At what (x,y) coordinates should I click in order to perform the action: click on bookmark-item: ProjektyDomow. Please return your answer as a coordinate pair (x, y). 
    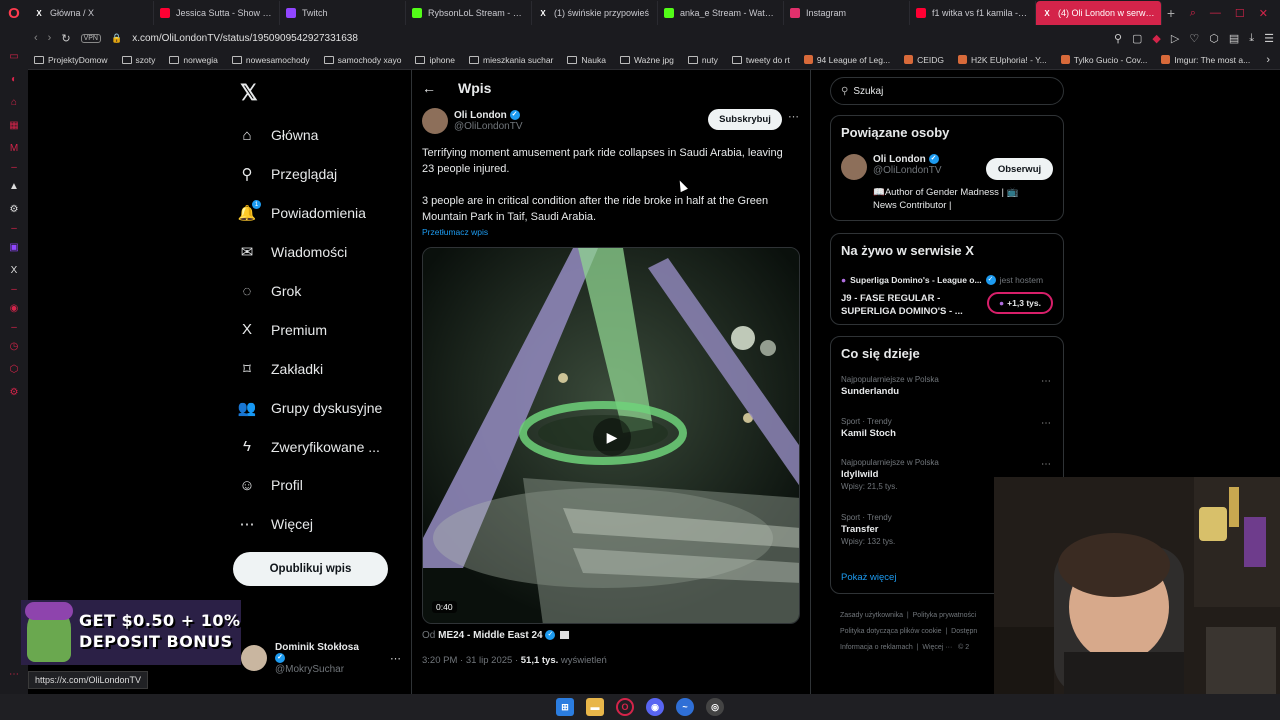
    Looking at the image, I should click on (71, 60).